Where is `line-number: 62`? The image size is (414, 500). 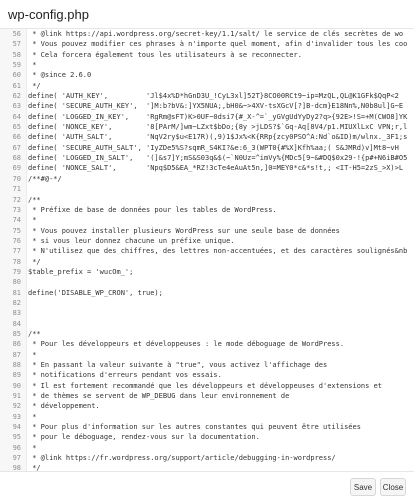 line-number: 62 is located at coordinates (16, 96).